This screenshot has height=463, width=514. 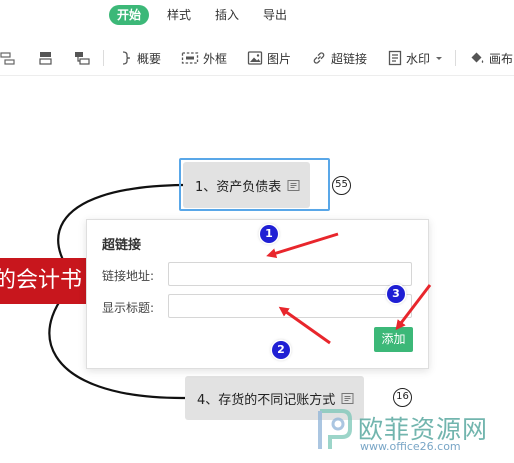 What do you see at coordinates (126, 58) in the screenshot?
I see `brace-icon` at bounding box center [126, 58].